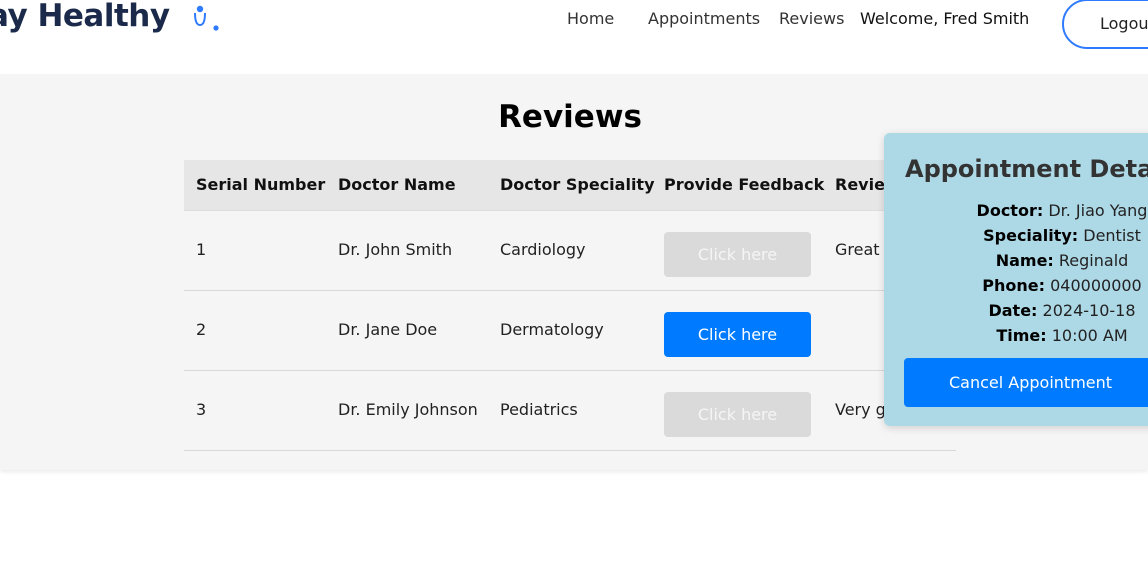  Describe the element at coordinates (1013, 310) in the screenshot. I see `detail-label: Date:` at that location.